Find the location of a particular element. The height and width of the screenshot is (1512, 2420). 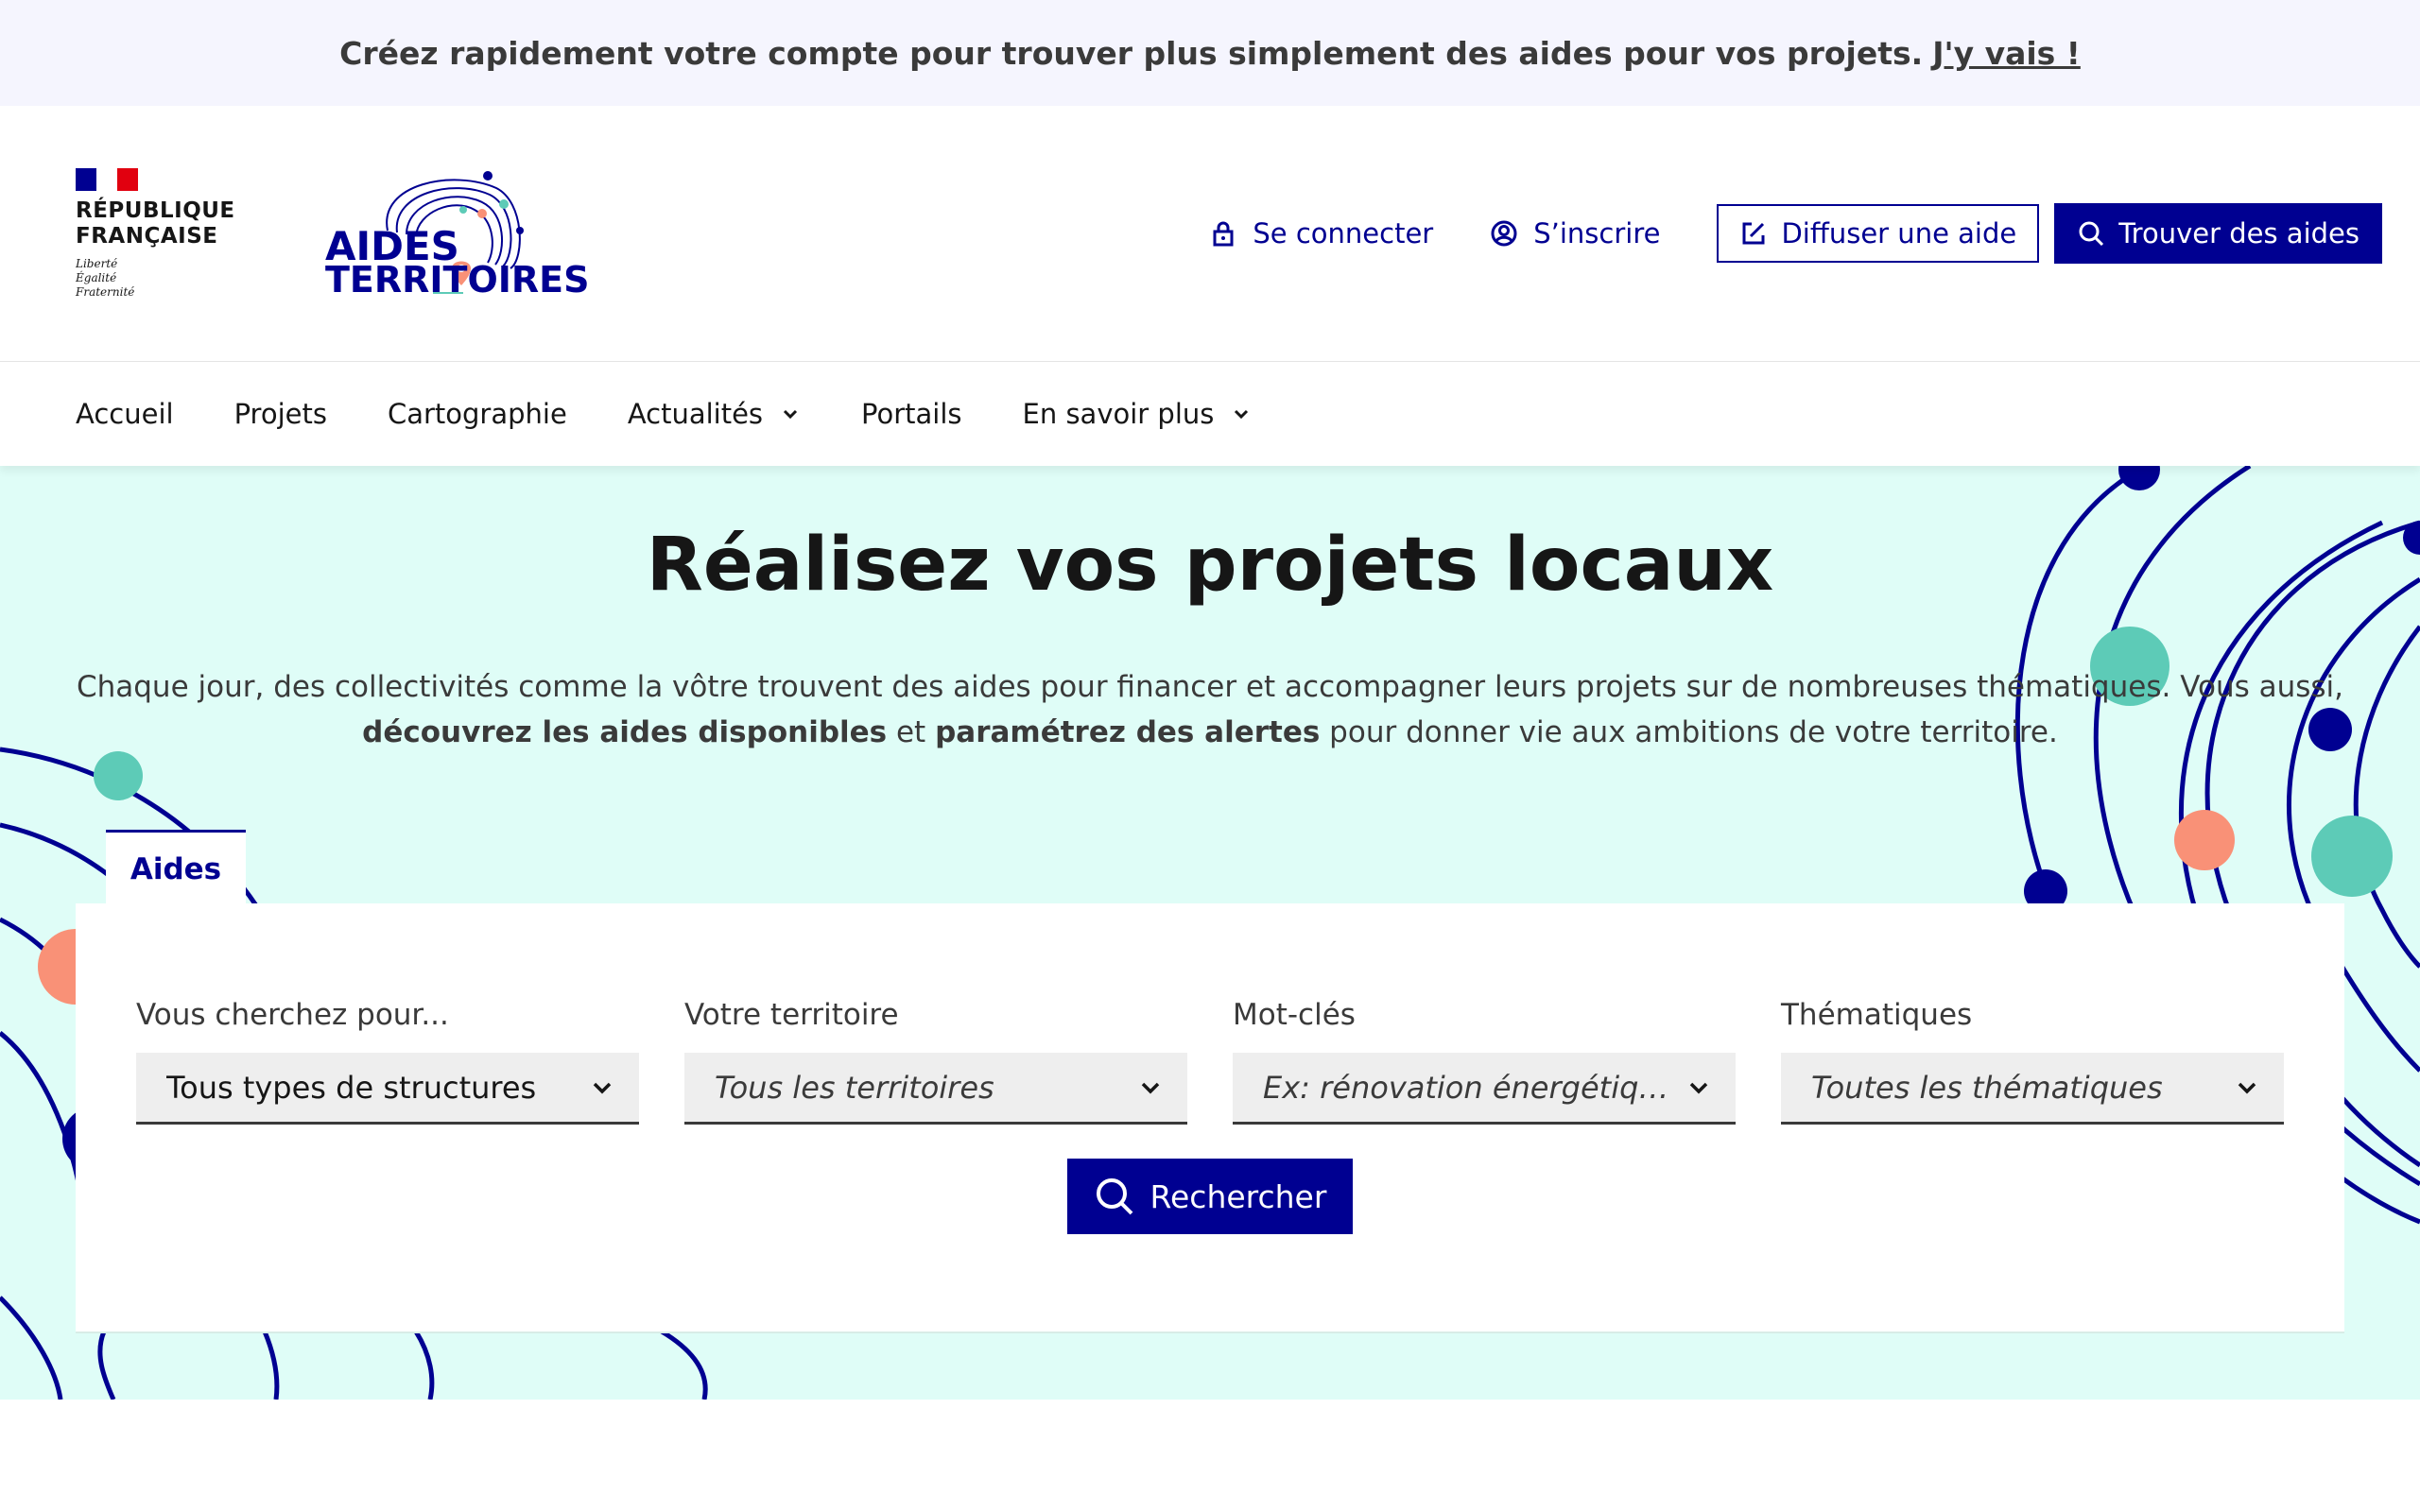

republic-line2: FRANÇAISE is located at coordinates (147, 236).